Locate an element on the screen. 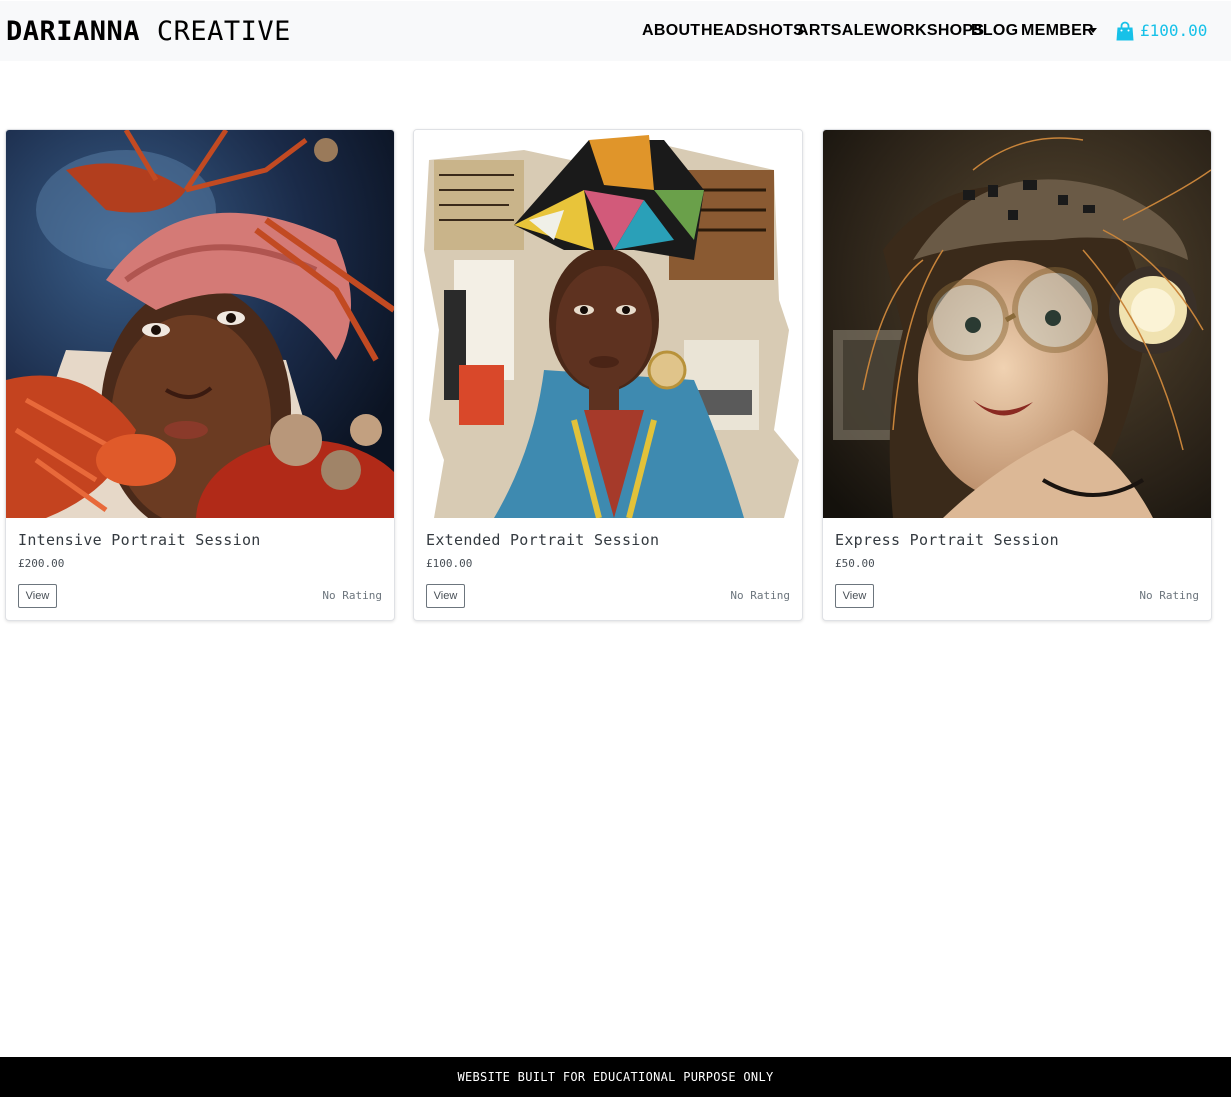 This screenshot has height=1099, width=1231. caret-down-icon is located at coordinates (1093, 30).